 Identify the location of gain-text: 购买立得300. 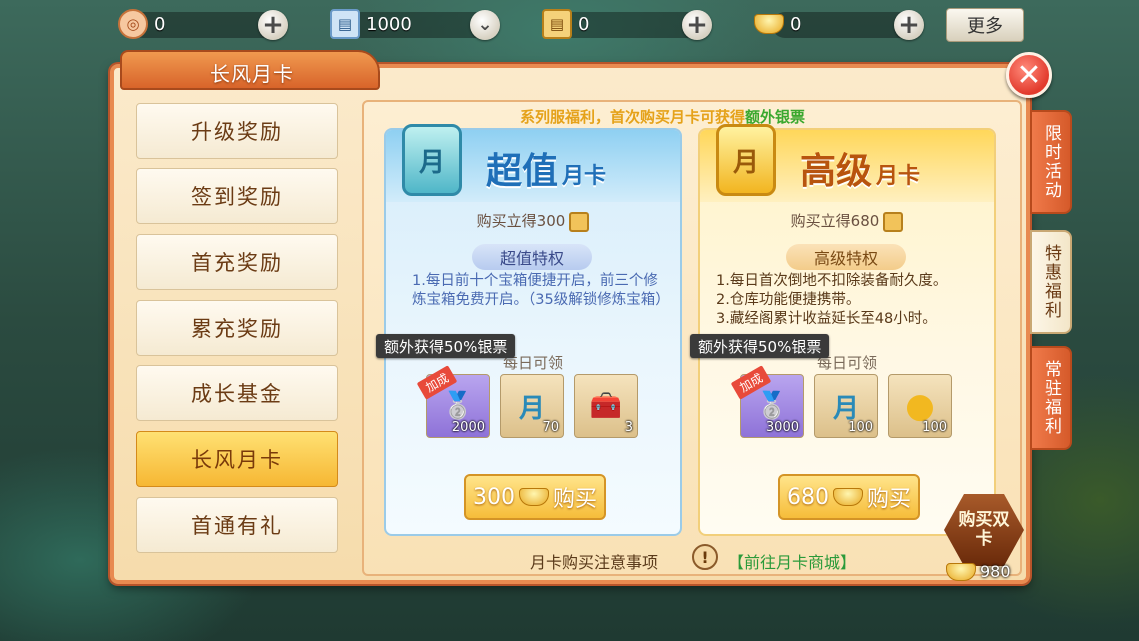
(521, 221).